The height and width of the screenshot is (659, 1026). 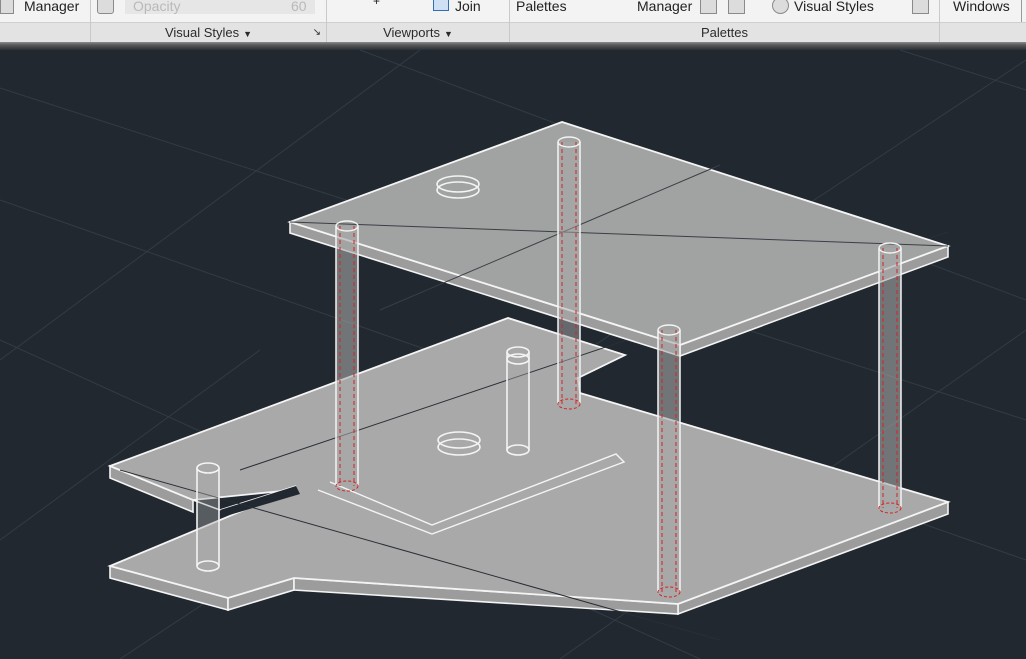 I want to click on panel-title-visual-styles: Visual Styles ▼ ↘, so click(x=208, y=32).